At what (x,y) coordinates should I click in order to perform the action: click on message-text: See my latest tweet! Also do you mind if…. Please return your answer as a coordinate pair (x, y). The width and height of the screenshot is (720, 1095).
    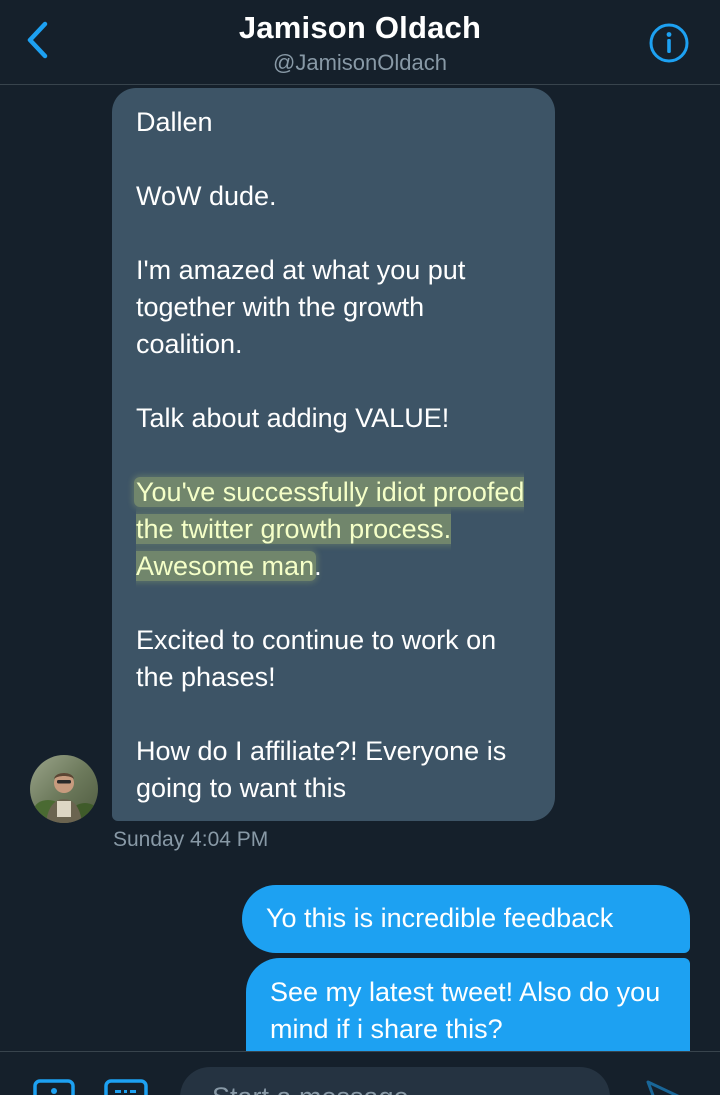
    Looking at the image, I should click on (465, 1010).